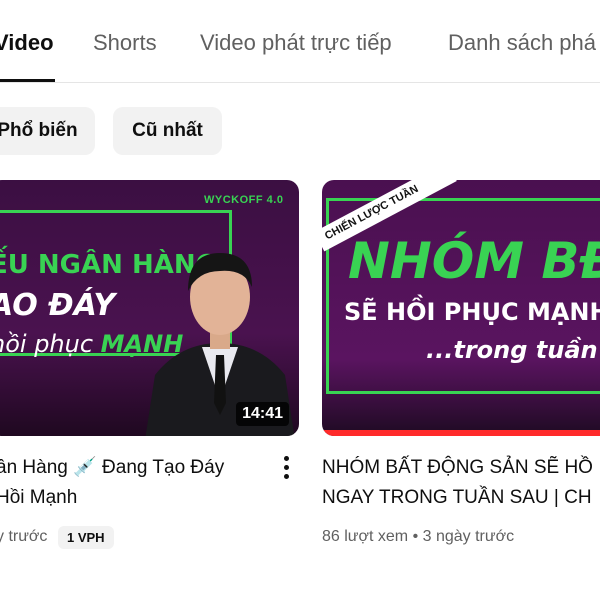 This screenshot has width=600, height=600. What do you see at coordinates (58, 305) in the screenshot?
I see `thumb-text-line2: AO ĐÁY` at bounding box center [58, 305].